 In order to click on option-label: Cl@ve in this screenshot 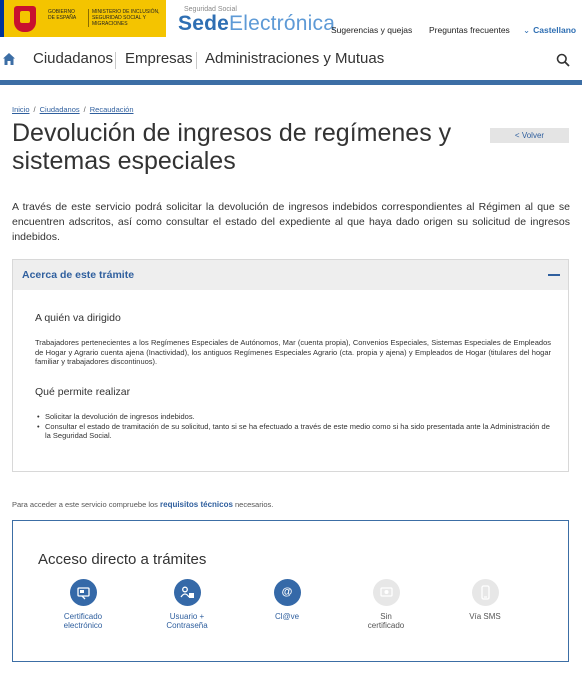, I will do `click(287, 616)`.